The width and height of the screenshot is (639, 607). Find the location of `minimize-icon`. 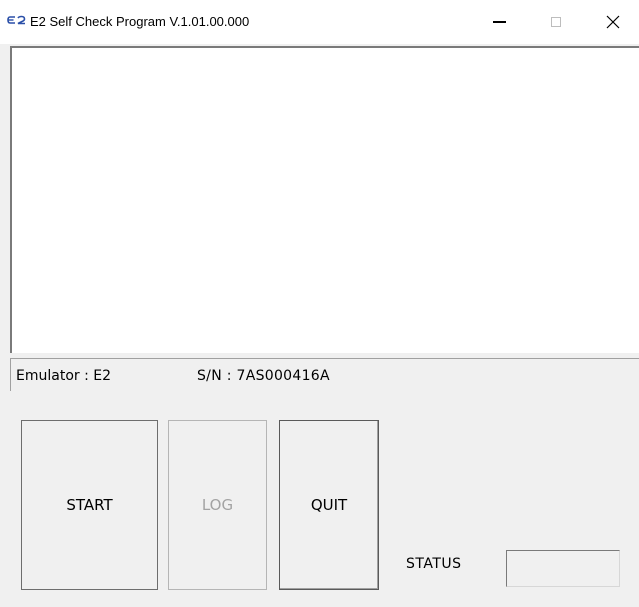

minimize-icon is located at coordinates (499, 22).